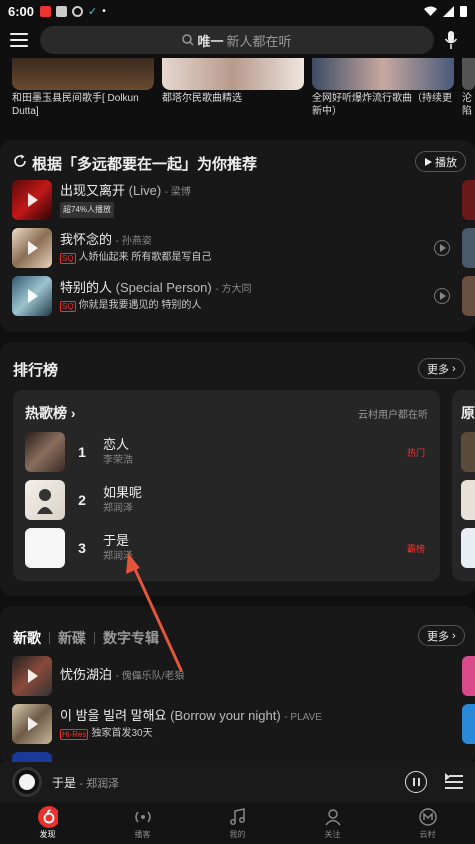  What do you see at coordinates (463, 11) in the screenshot?
I see `battery-icon` at bounding box center [463, 11].